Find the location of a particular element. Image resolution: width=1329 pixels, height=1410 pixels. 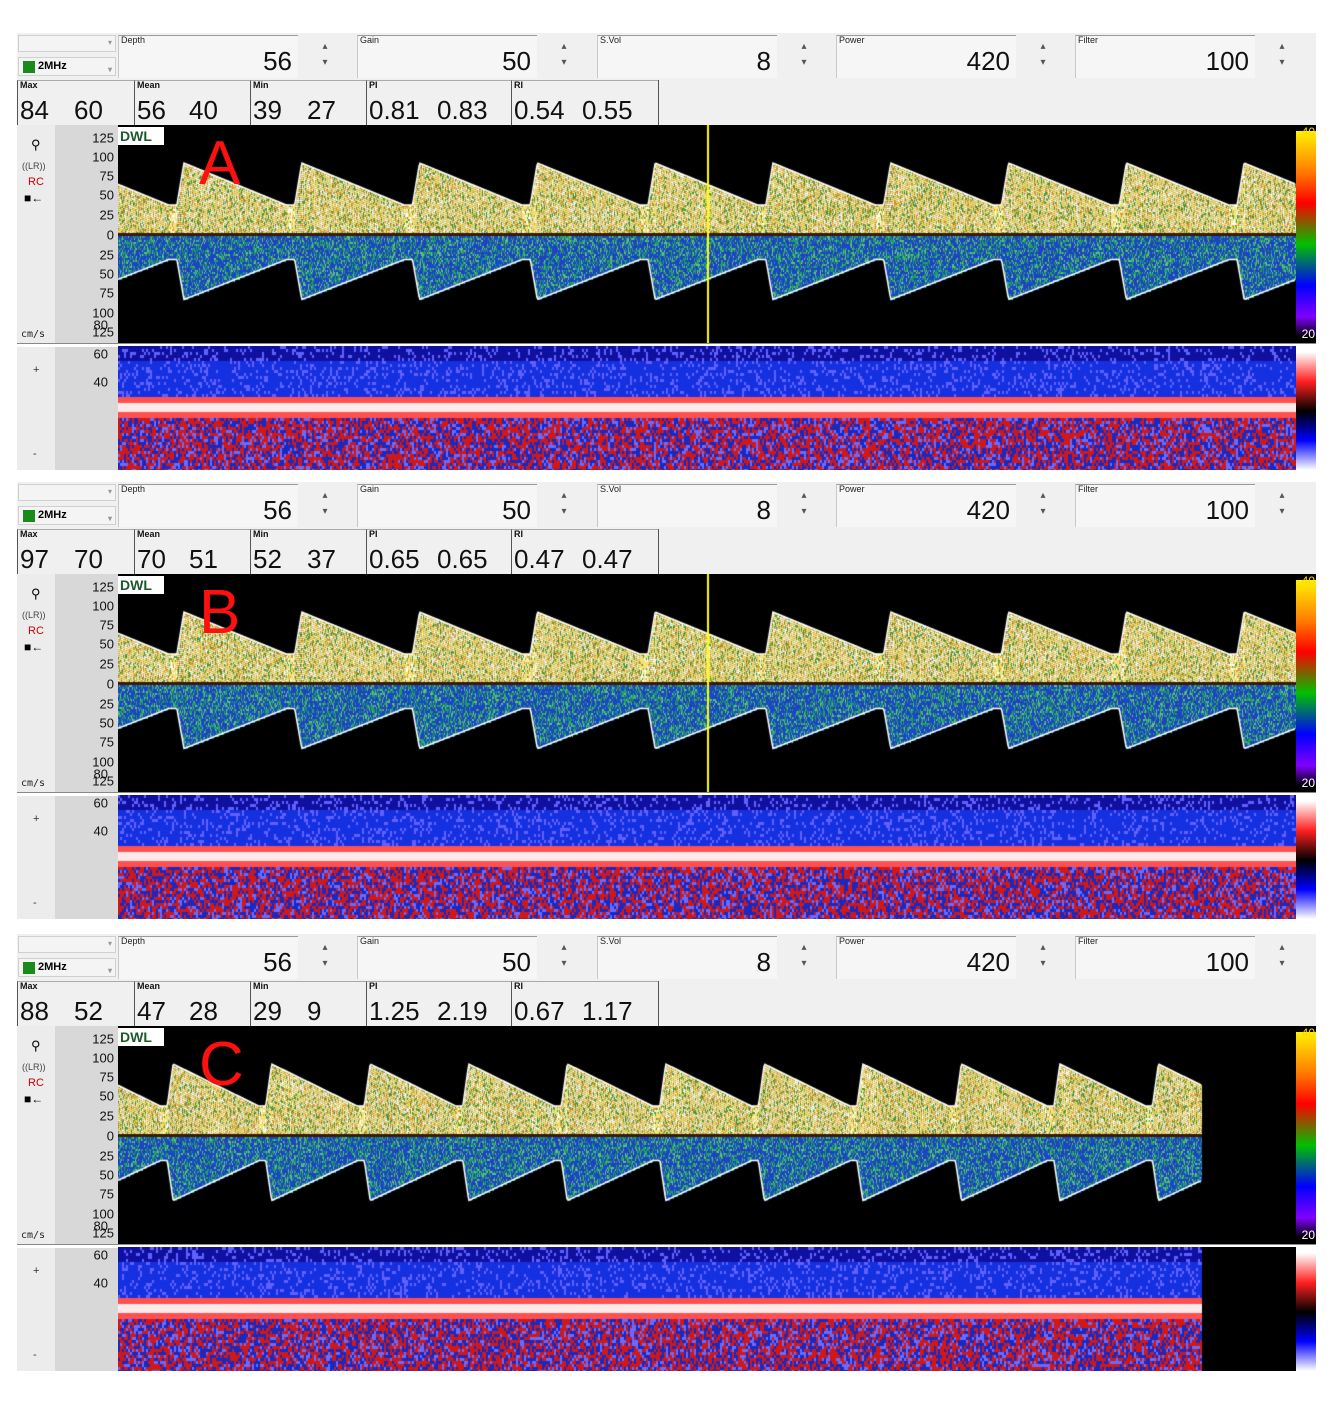

gain-value: 50 is located at coordinates (516, 962).